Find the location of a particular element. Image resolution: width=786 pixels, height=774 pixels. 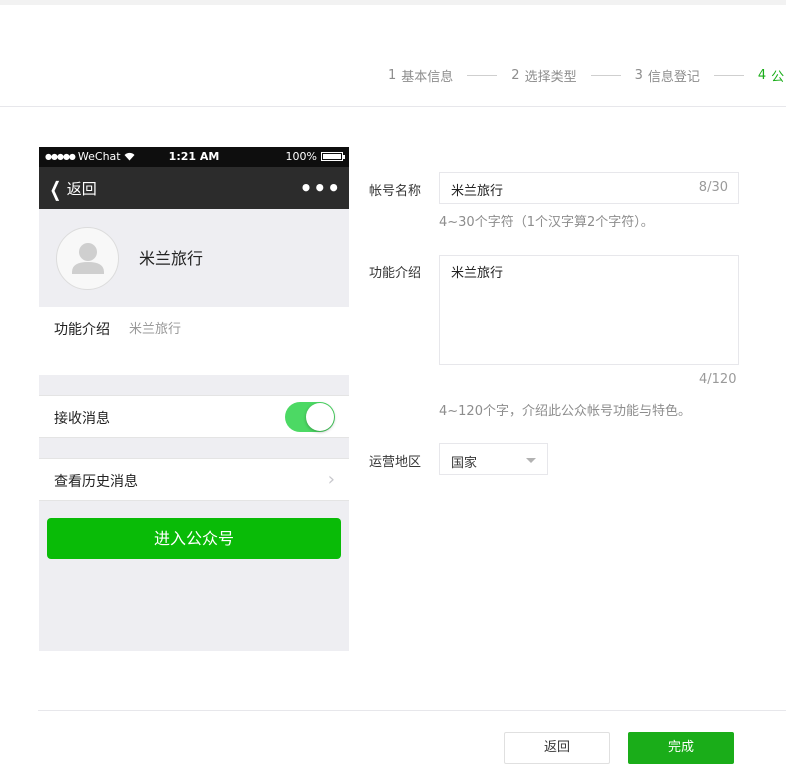

account-name-value: 米兰旅行 is located at coordinates (477, 191).